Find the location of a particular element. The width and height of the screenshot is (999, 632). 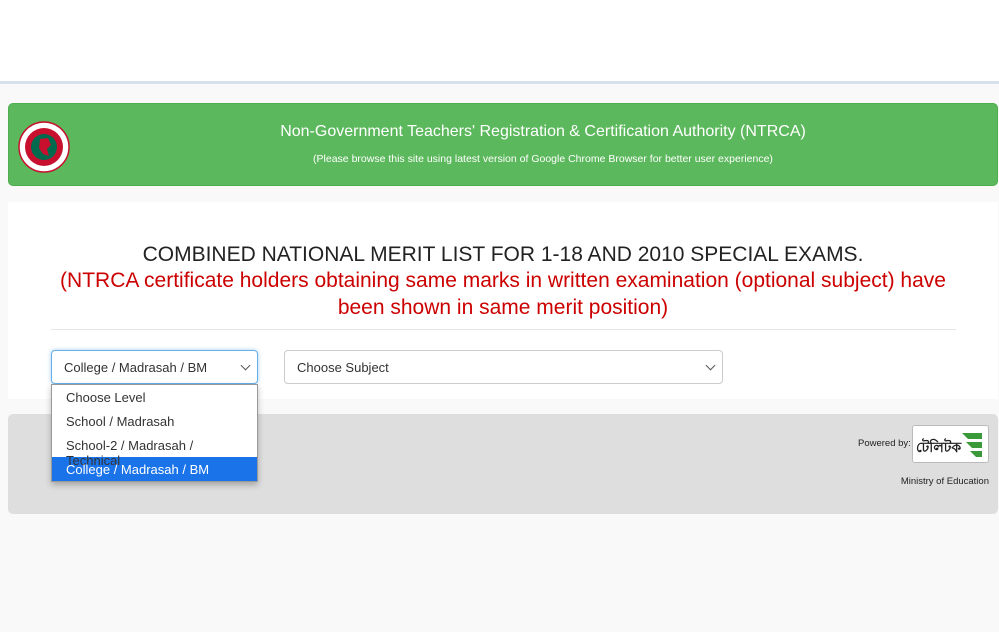

teletalk-mark-icon is located at coordinates (972, 445).